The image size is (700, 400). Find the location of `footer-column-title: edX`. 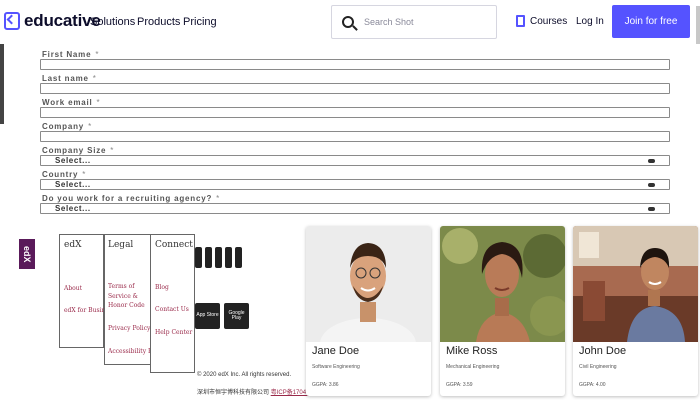

footer-column-title: edX is located at coordinates (73, 245).